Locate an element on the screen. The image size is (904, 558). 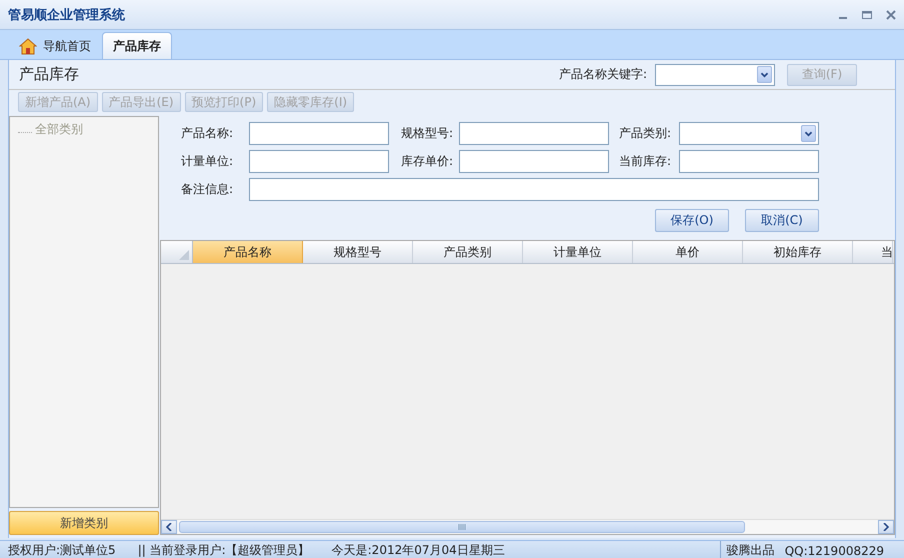
field-label: 当前库存: is located at coordinates (645, 161).